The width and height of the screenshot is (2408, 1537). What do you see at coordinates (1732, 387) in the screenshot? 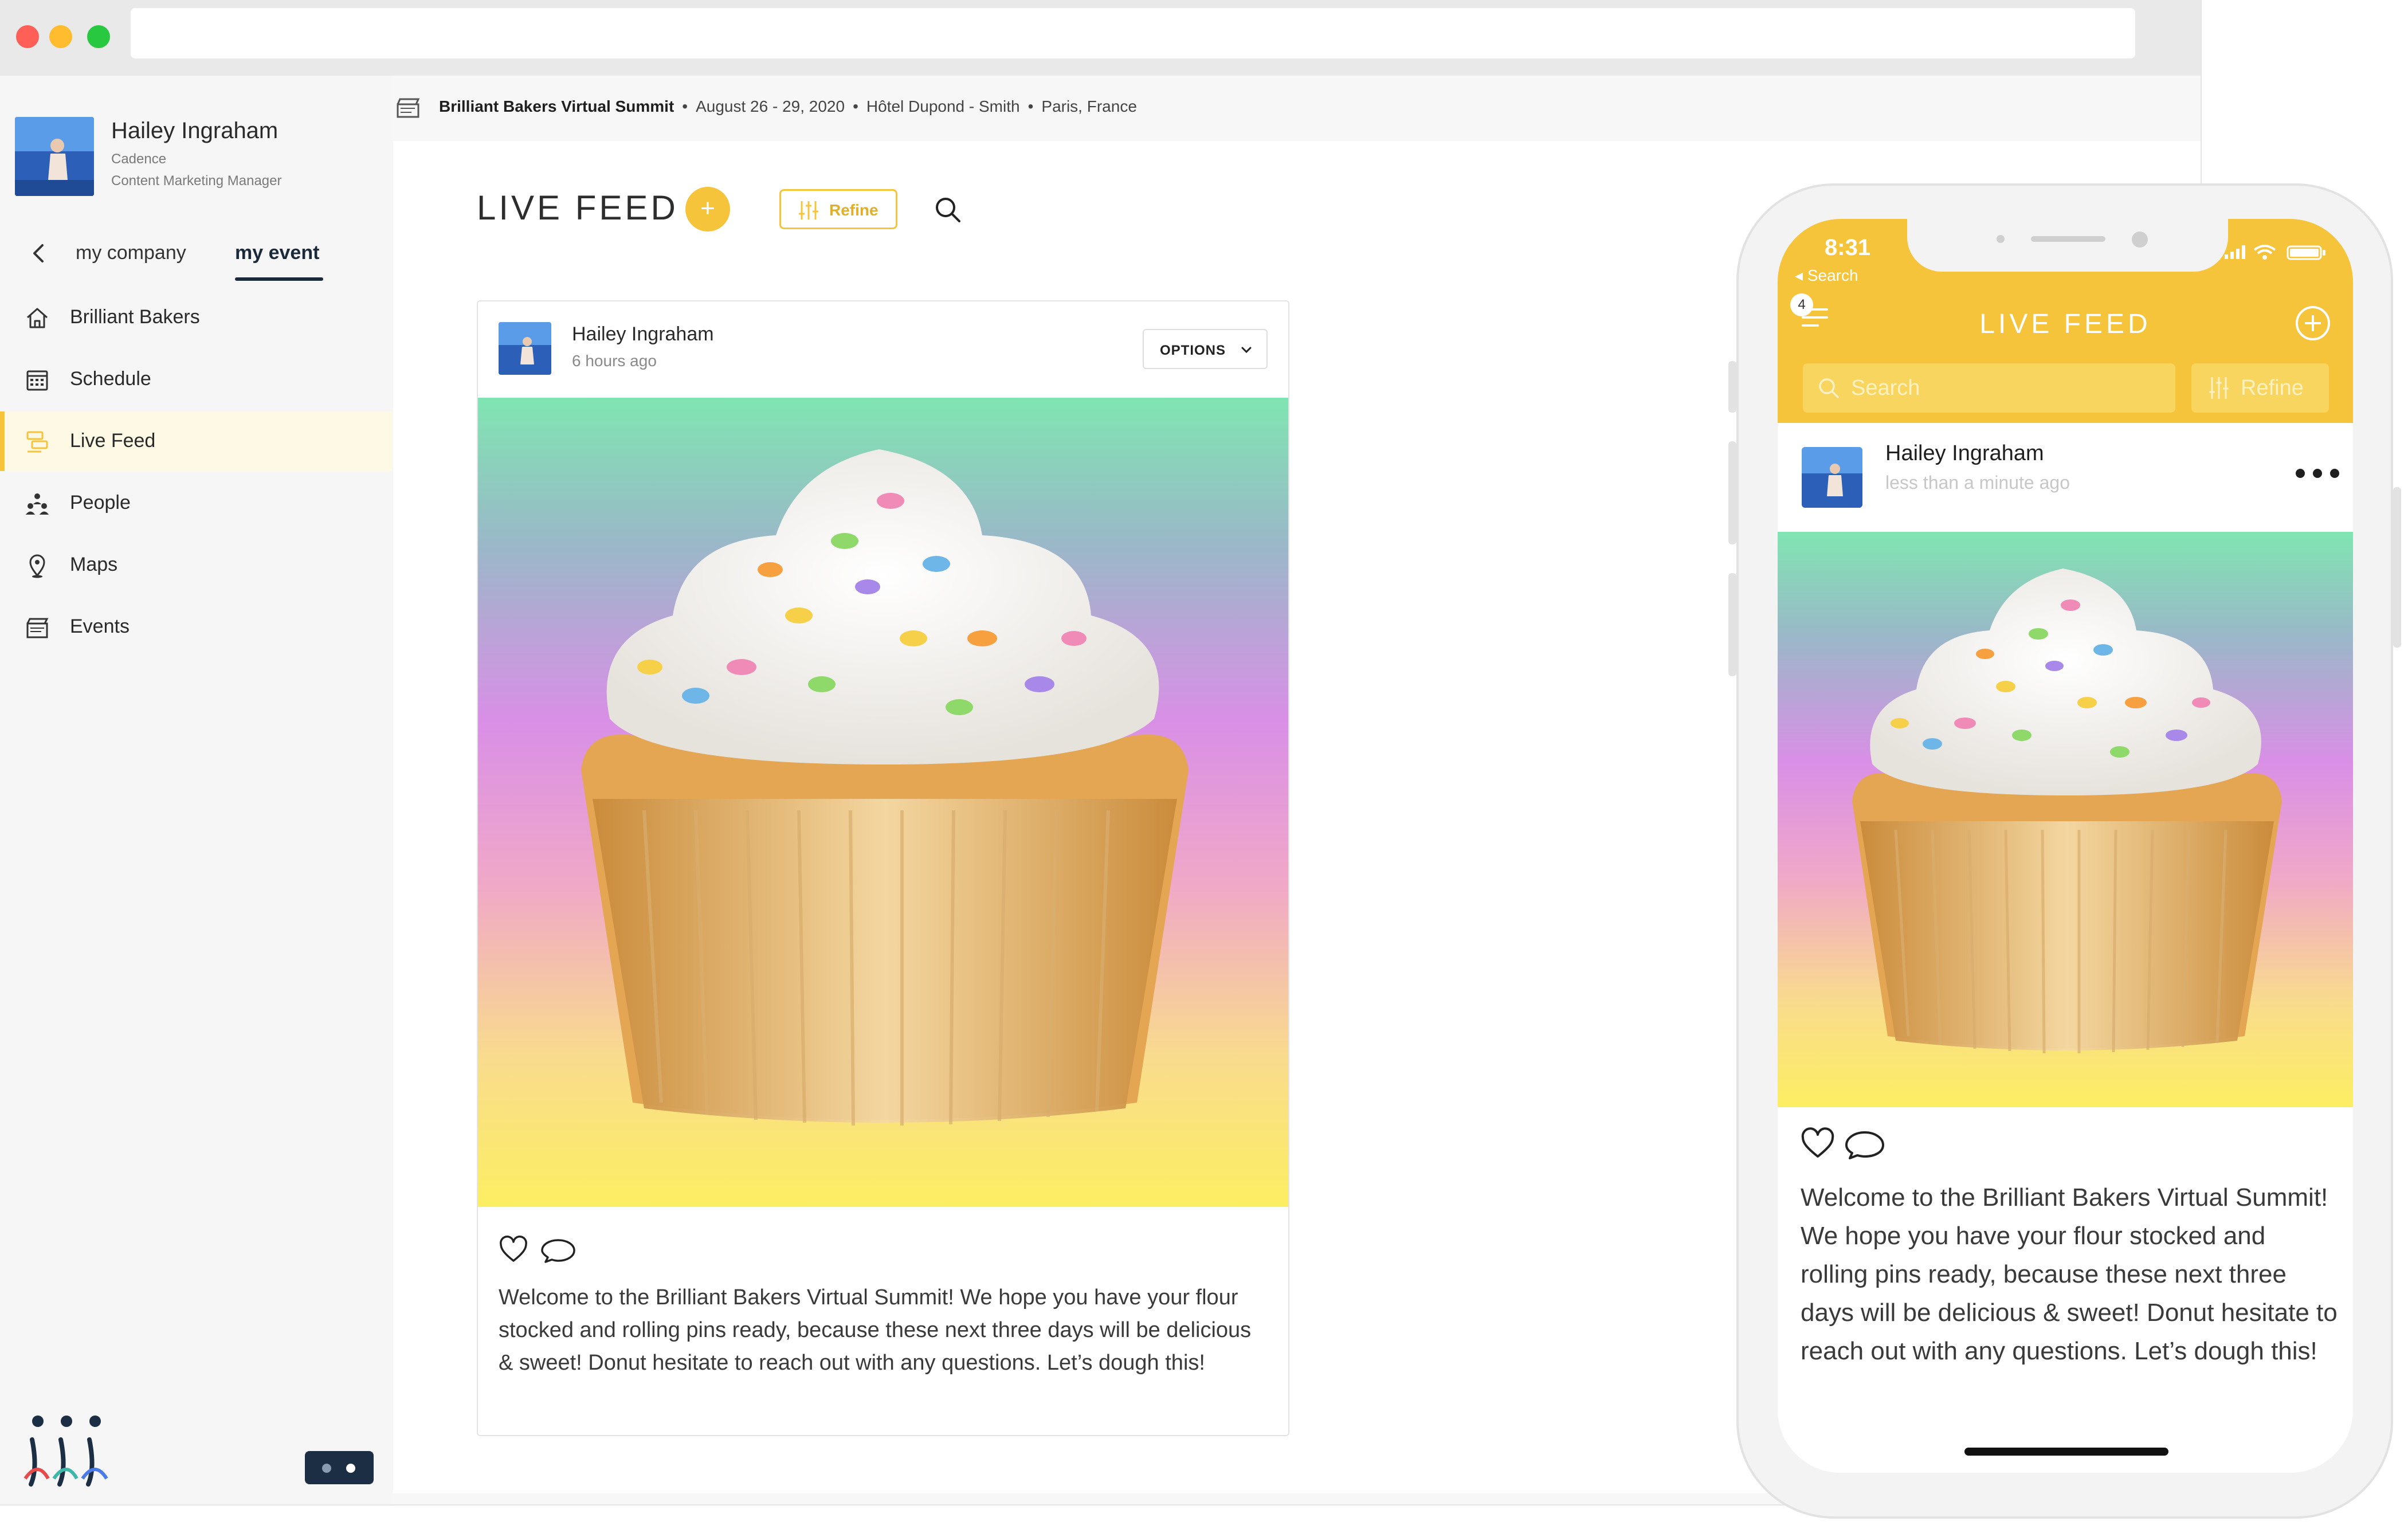
I see `phone-mute-switch` at bounding box center [1732, 387].